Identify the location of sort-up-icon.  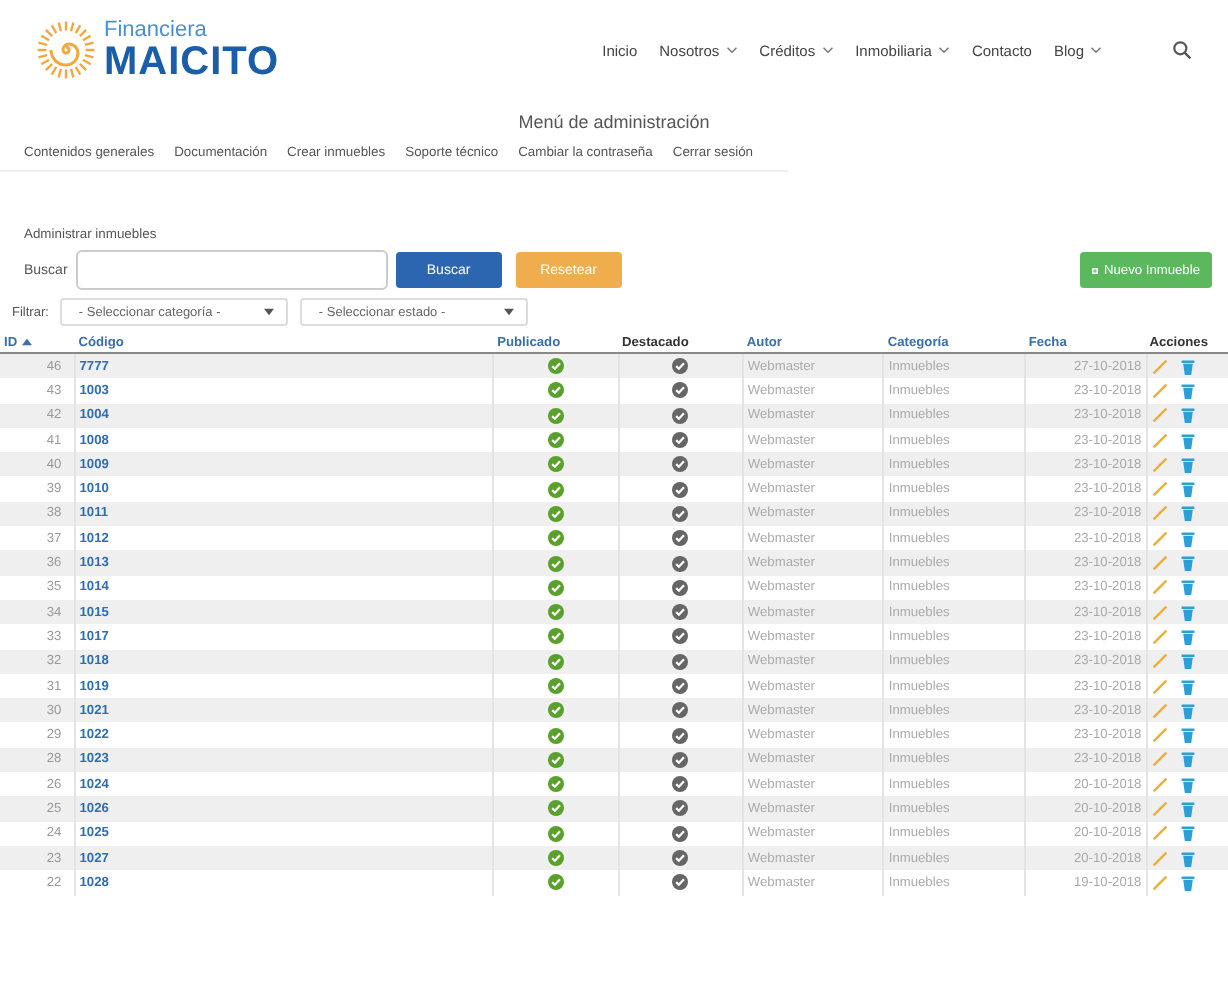
(26, 341).